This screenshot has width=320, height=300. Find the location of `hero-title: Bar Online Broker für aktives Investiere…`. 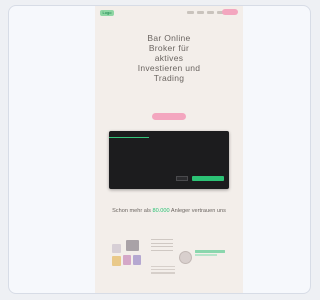

hero-title: Bar Online Broker für aktives Investiere… is located at coordinates (169, 58).